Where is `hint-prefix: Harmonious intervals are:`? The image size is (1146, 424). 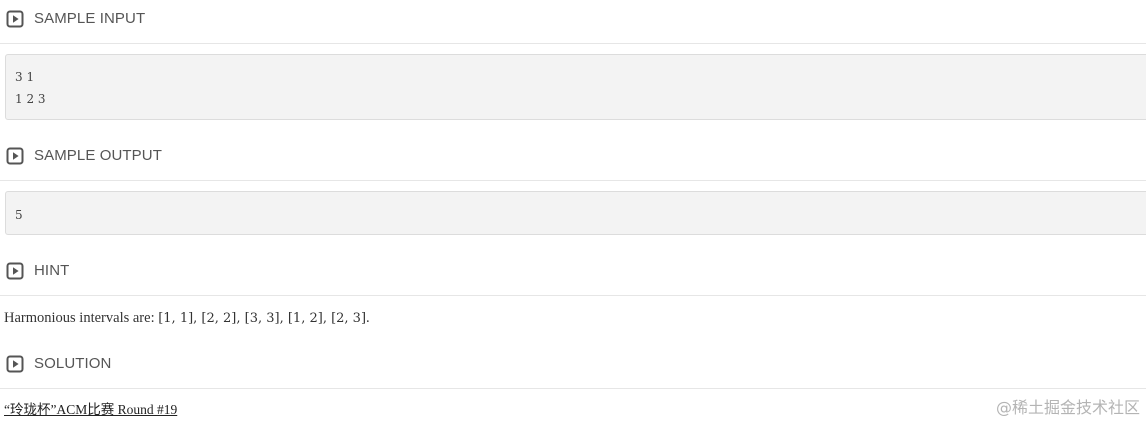
hint-prefix: Harmonious intervals are: is located at coordinates (81, 318).